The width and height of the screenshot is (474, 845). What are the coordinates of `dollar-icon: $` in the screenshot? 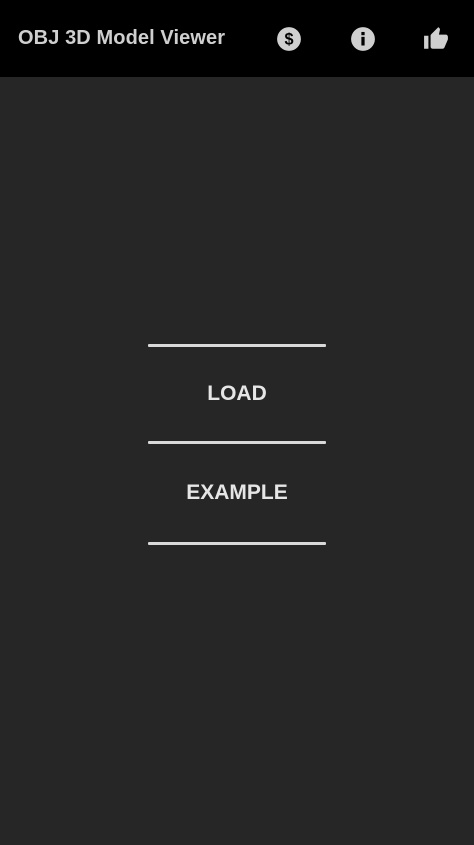 It's located at (289, 39).